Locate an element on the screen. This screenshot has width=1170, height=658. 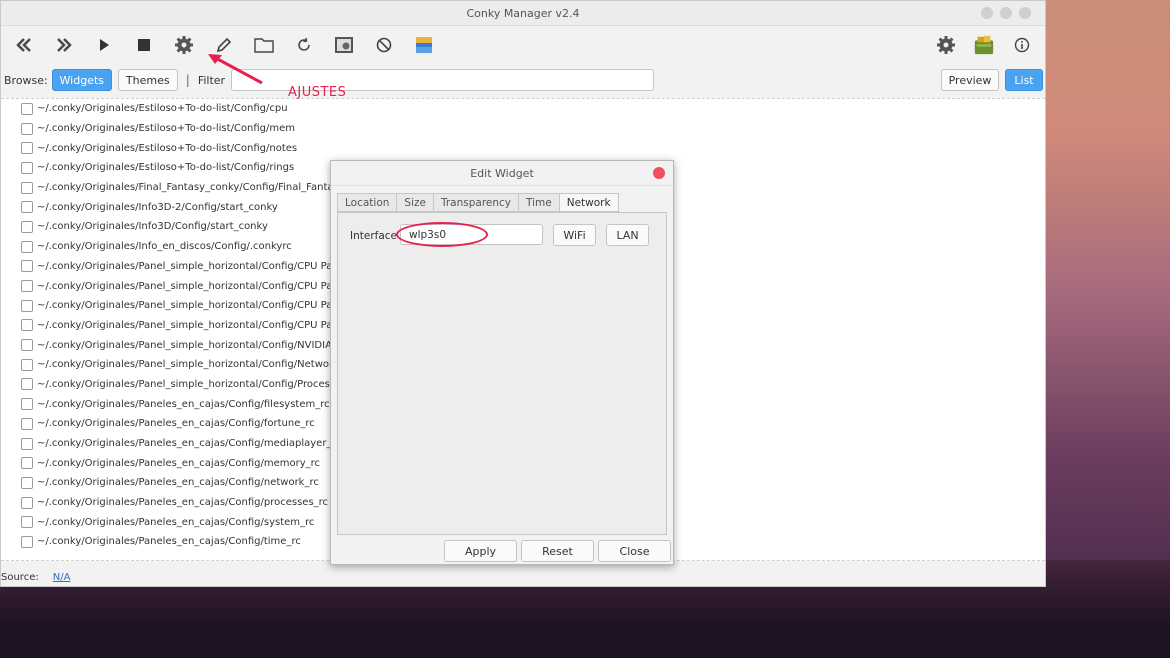
tab-transparency: Transparency is located at coordinates (475, 202).